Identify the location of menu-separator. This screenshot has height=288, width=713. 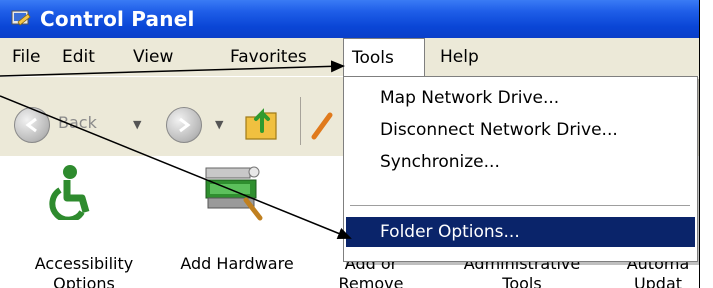
(520, 206).